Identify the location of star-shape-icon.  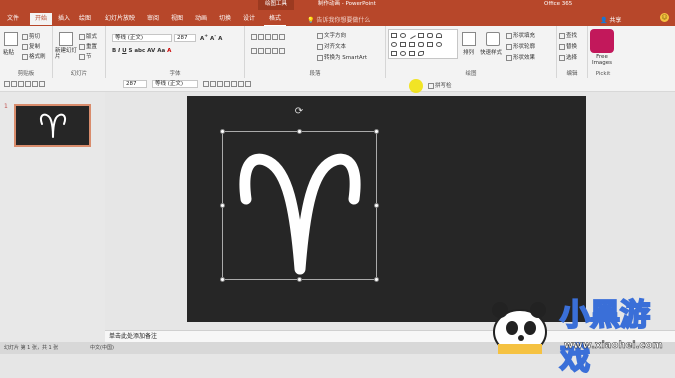
(430, 44).